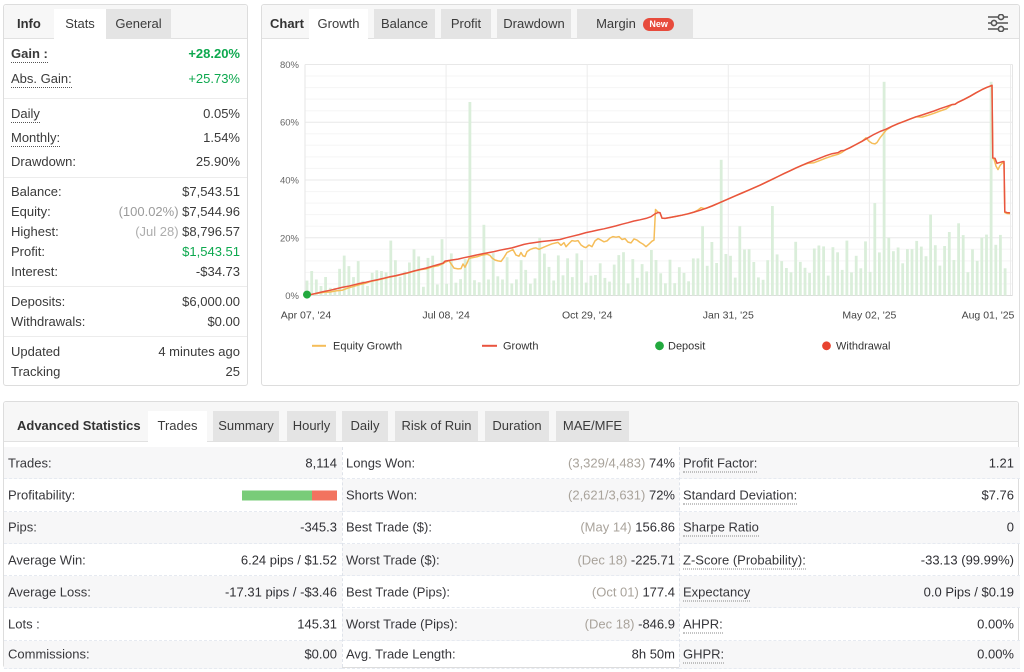  What do you see at coordinates (587, 316) in the screenshot?
I see `svg-text: Oct 29, '24` at bounding box center [587, 316].